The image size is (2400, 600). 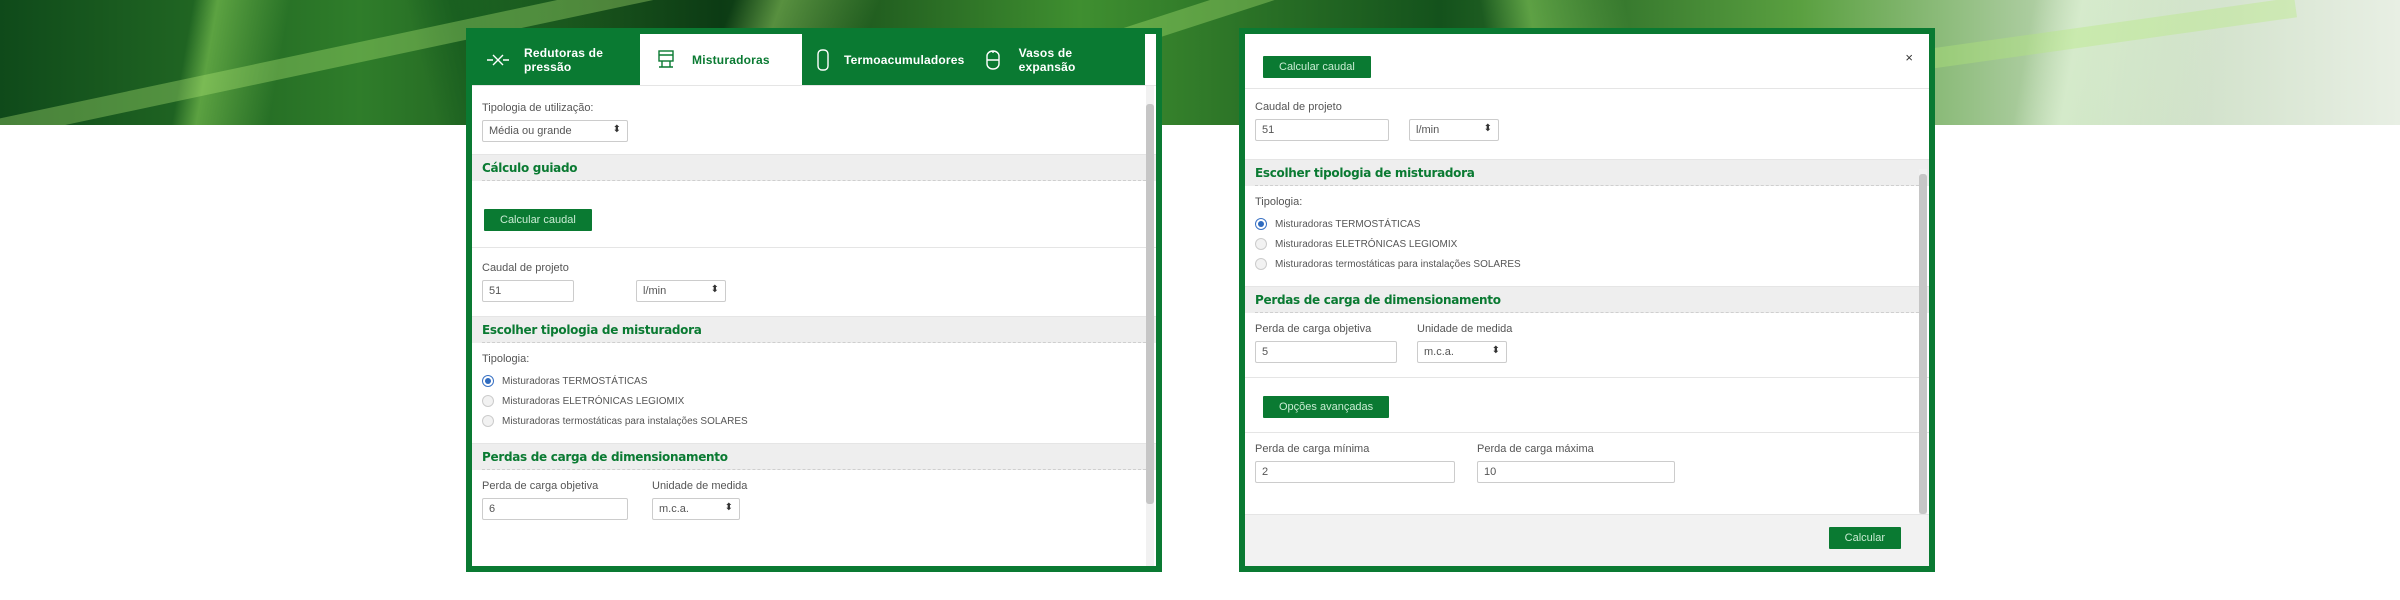 I want to click on tab-expansion-vessels: Vasos de expansão, so click(x=1056, y=59).